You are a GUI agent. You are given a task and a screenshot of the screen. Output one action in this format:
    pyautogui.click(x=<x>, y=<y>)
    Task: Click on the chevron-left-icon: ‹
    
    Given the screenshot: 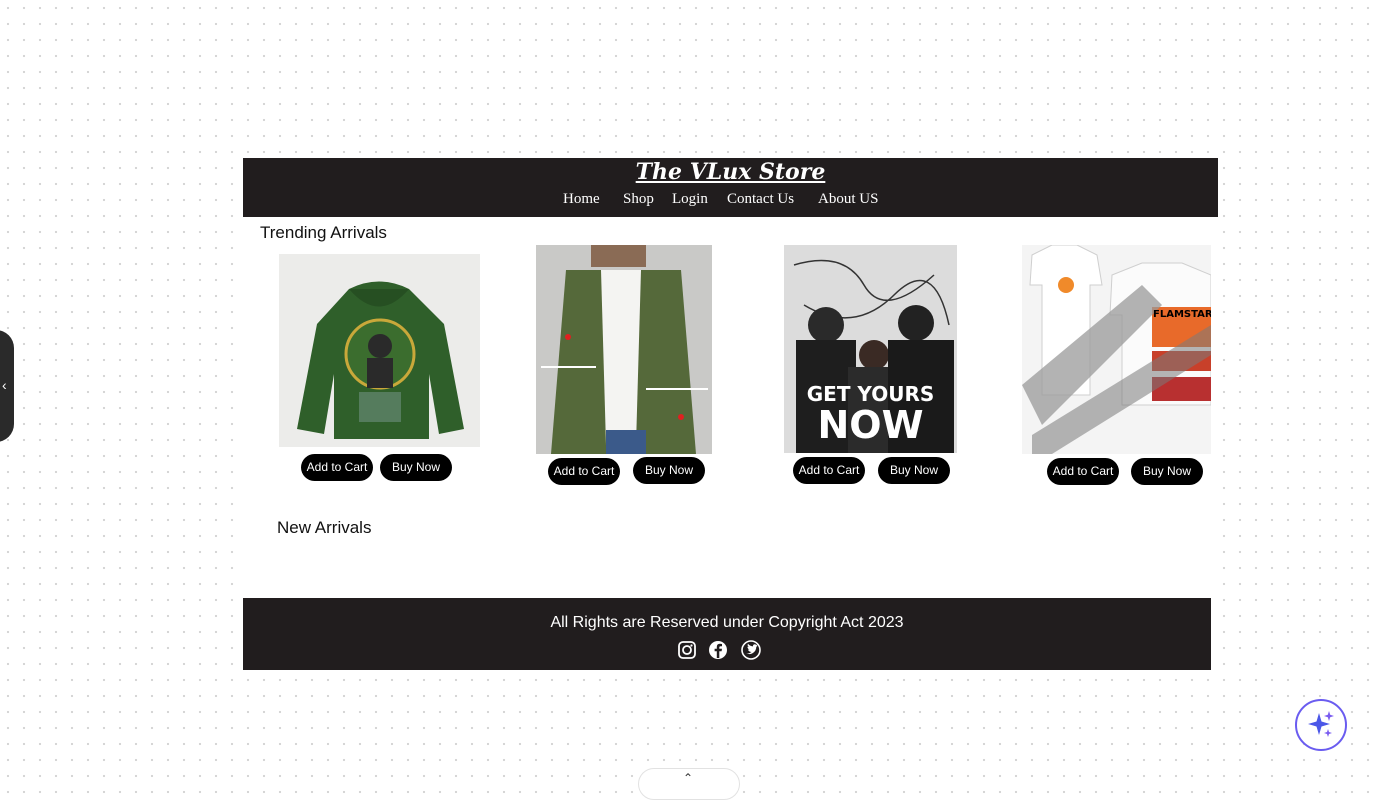 What is the action you would take?
    pyautogui.click(x=4, y=385)
    